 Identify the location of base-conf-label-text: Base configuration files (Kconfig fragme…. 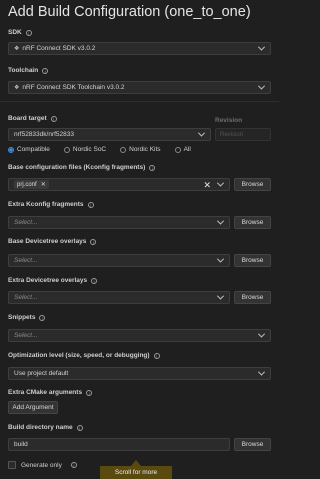
(77, 167).